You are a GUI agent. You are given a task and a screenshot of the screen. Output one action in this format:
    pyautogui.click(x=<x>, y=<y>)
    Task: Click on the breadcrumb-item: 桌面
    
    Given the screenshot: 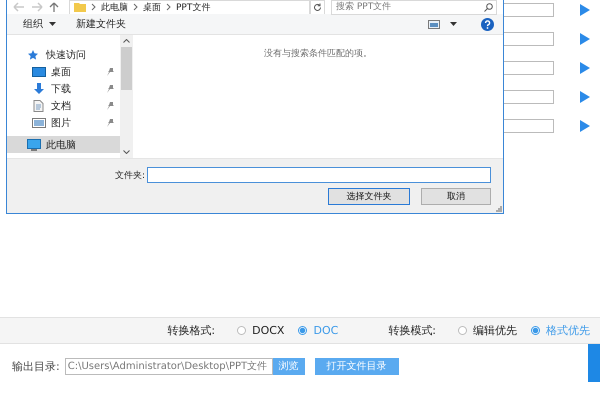 What is the action you would take?
    pyautogui.click(x=152, y=7)
    